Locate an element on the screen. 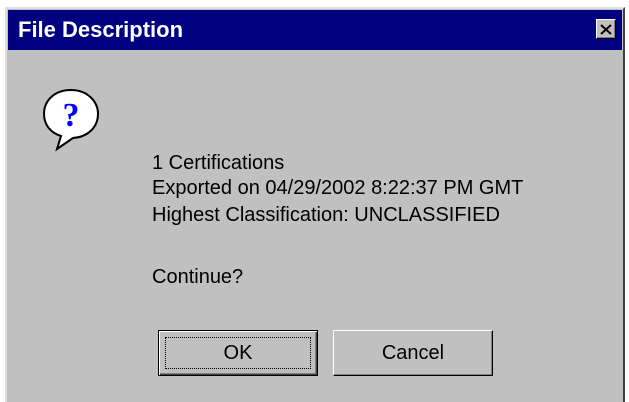 This screenshot has height=402, width=629. exported-on-text: Exported on 04/29/2002 8:22:37 PM GMT is located at coordinates (338, 188).